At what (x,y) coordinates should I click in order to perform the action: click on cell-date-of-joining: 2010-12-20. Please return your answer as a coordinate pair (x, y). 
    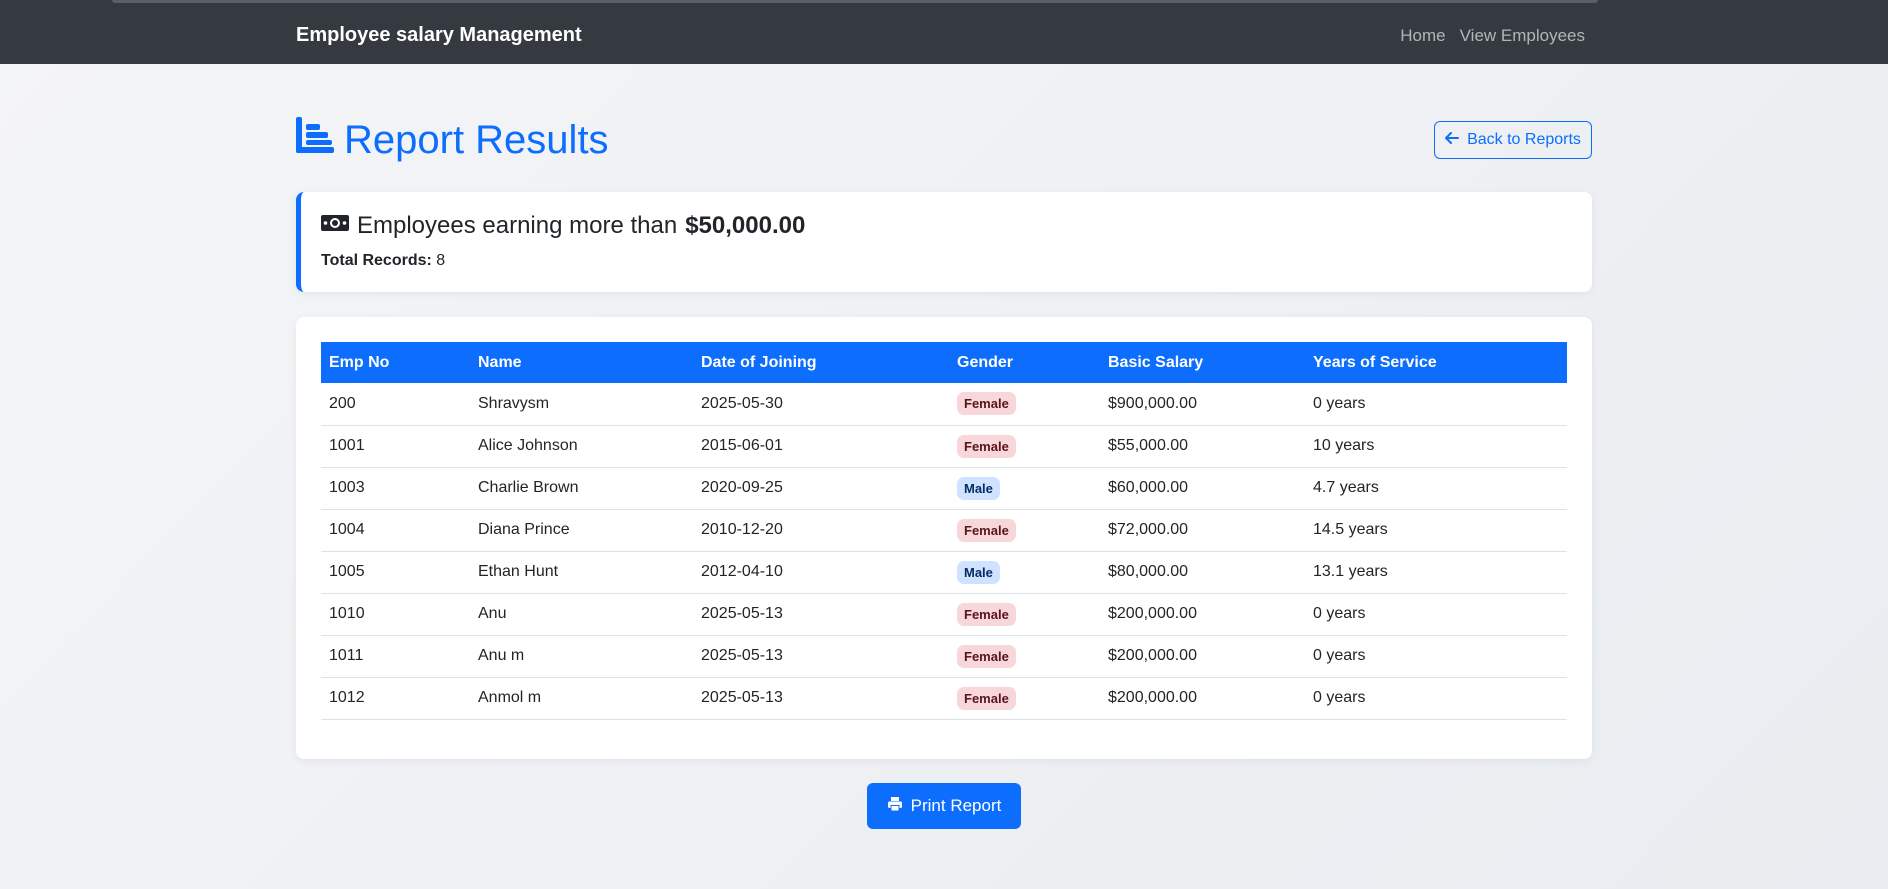
    Looking at the image, I should click on (742, 529).